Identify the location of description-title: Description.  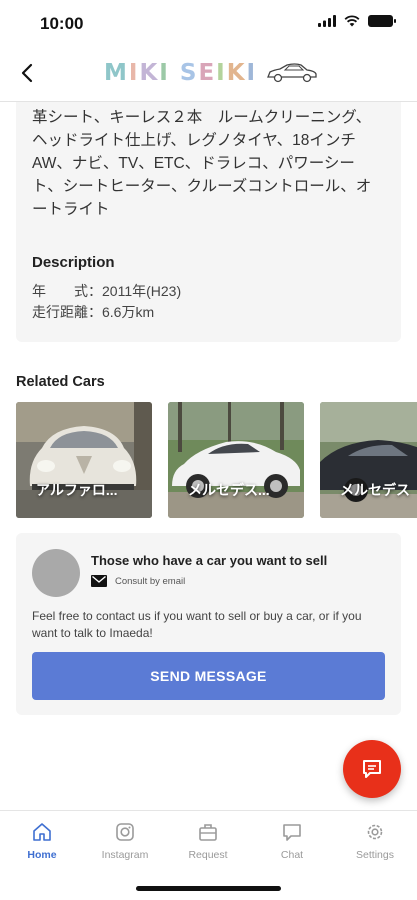
(73, 262).